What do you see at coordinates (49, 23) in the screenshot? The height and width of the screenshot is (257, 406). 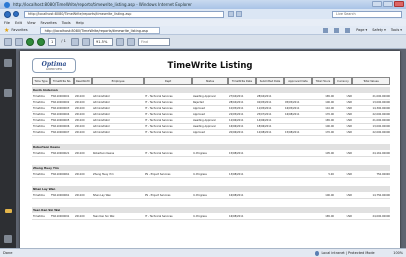 I see `menu-favorites: Favorites` at bounding box center [49, 23].